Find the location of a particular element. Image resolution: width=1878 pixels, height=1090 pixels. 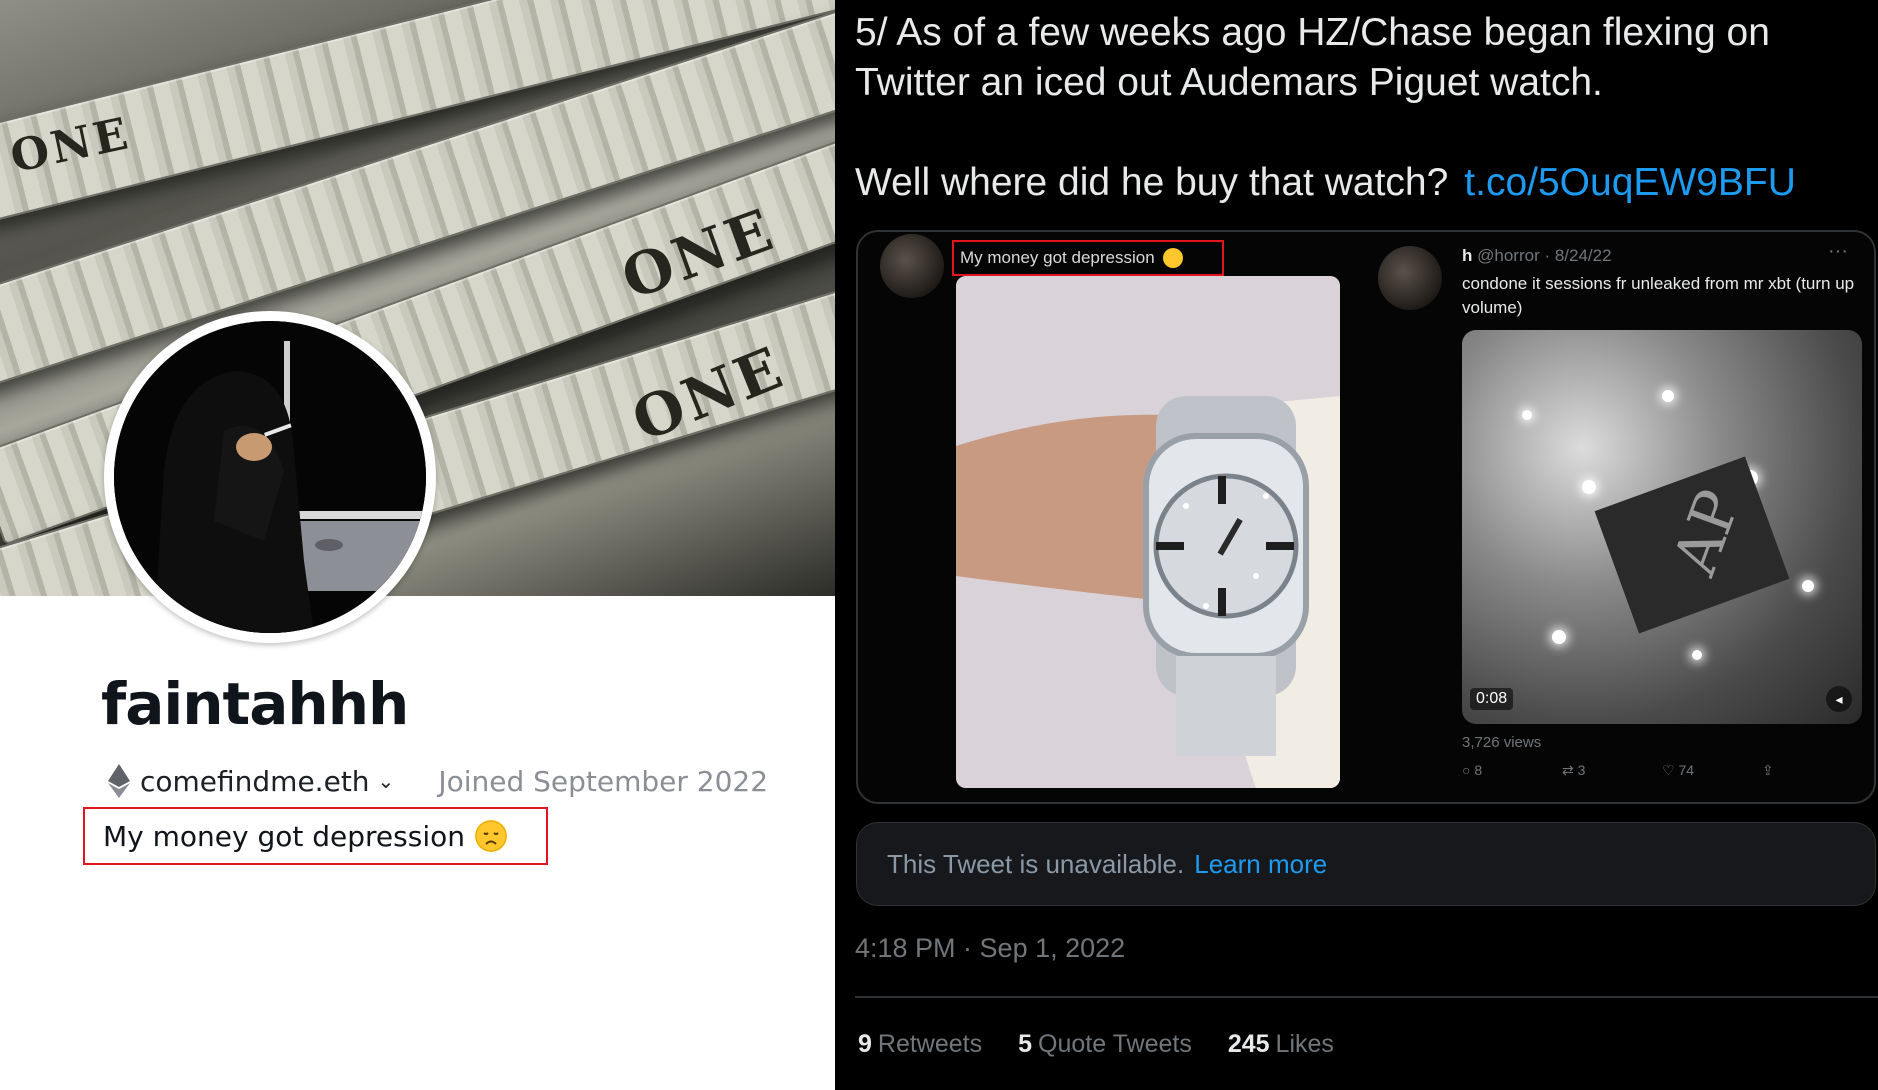

joined-date: Joined September 2022 is located at coordinates (603, 781).